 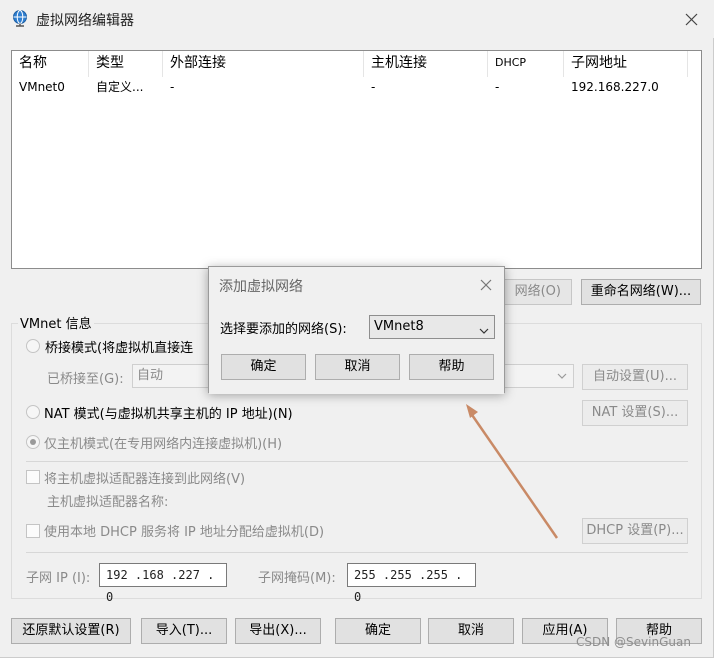 I want to click on dialog-help-button: 帮助, so click(x=451, y=367).